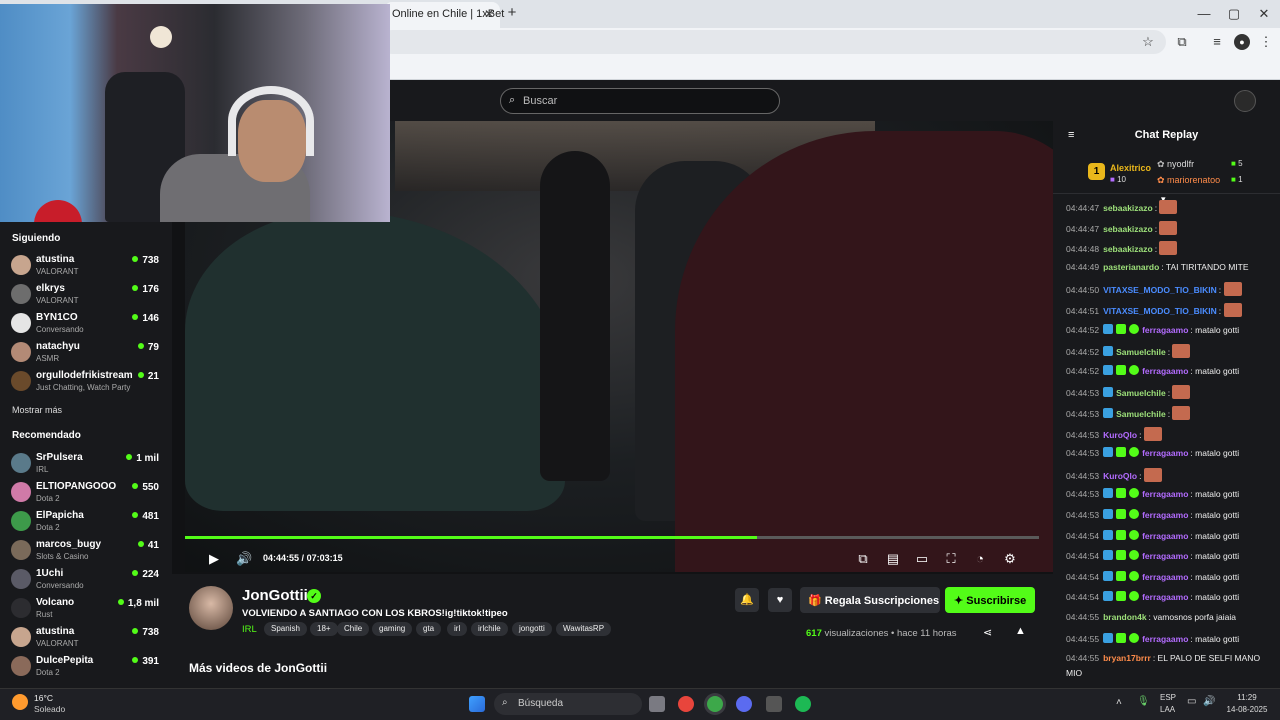 This screenshot has height=720, width=1280. What do you see at coordinates (1167, 709) in the screenshot?
I see `lang-bottom: LAA` at bounding box center [1167, 709].